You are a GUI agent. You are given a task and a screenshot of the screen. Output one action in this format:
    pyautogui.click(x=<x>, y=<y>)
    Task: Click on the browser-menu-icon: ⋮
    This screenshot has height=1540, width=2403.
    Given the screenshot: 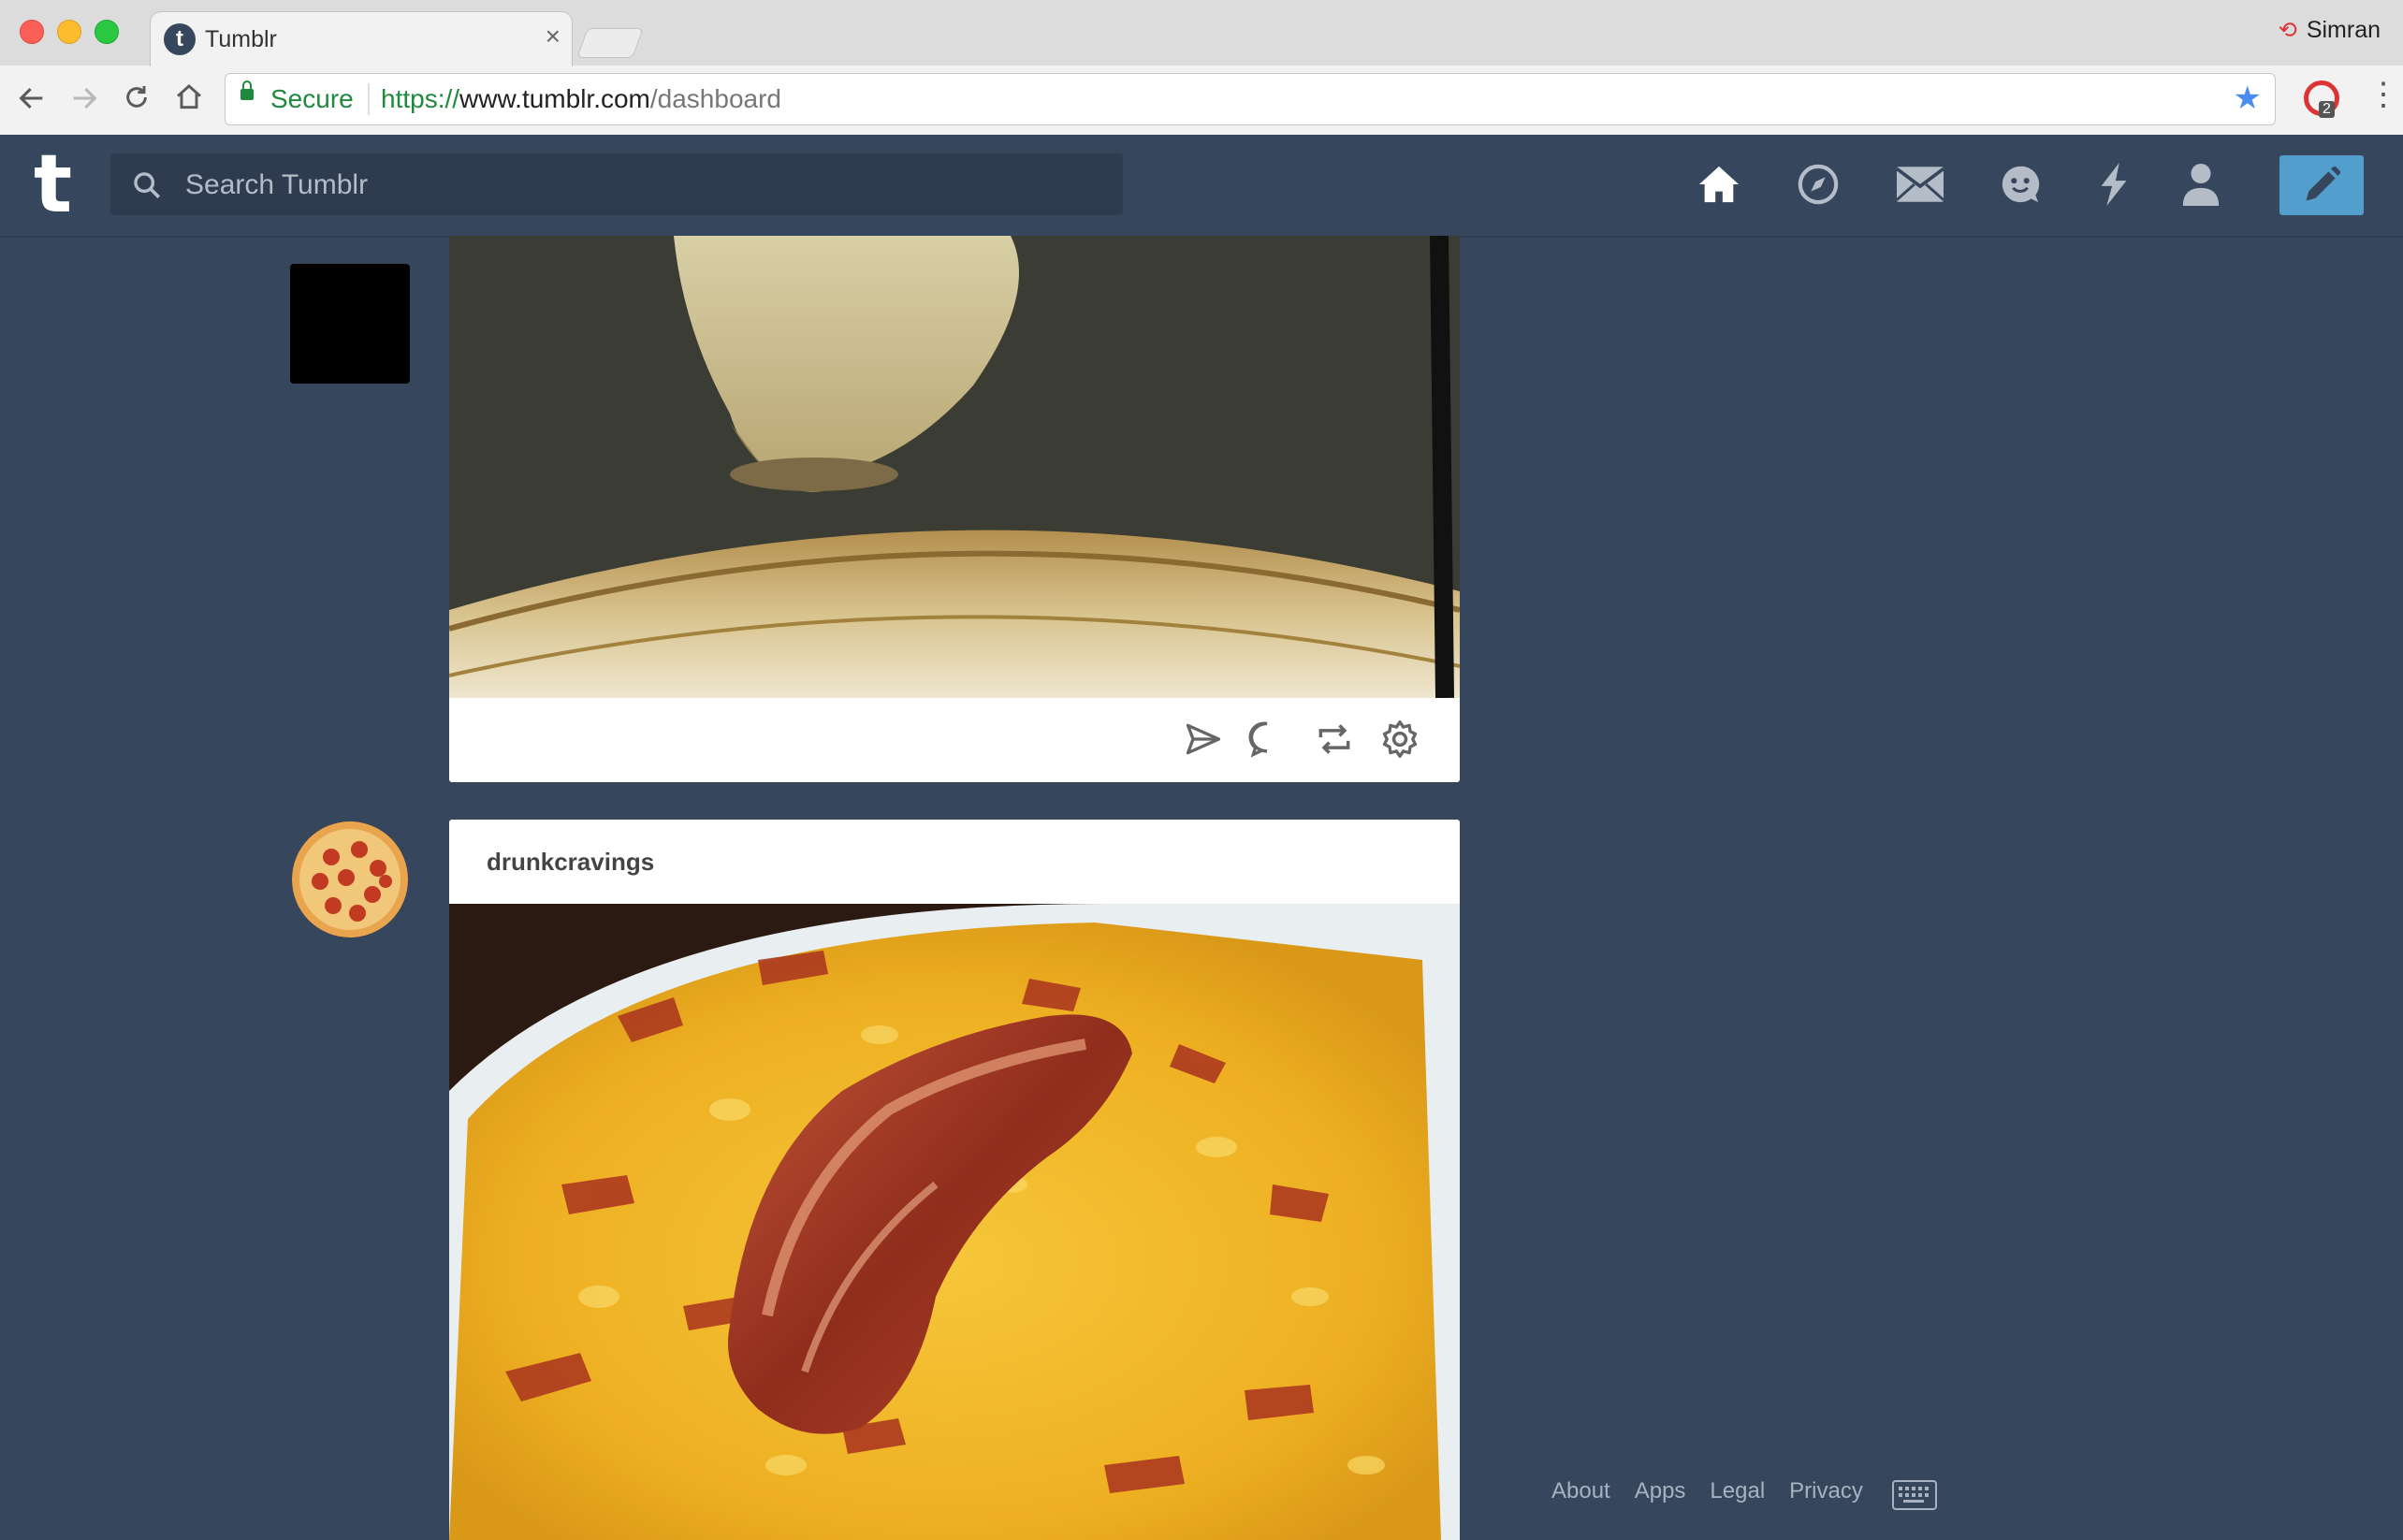 What is the action you would take?
    pyautogui.click(x=2383, y=95)
    